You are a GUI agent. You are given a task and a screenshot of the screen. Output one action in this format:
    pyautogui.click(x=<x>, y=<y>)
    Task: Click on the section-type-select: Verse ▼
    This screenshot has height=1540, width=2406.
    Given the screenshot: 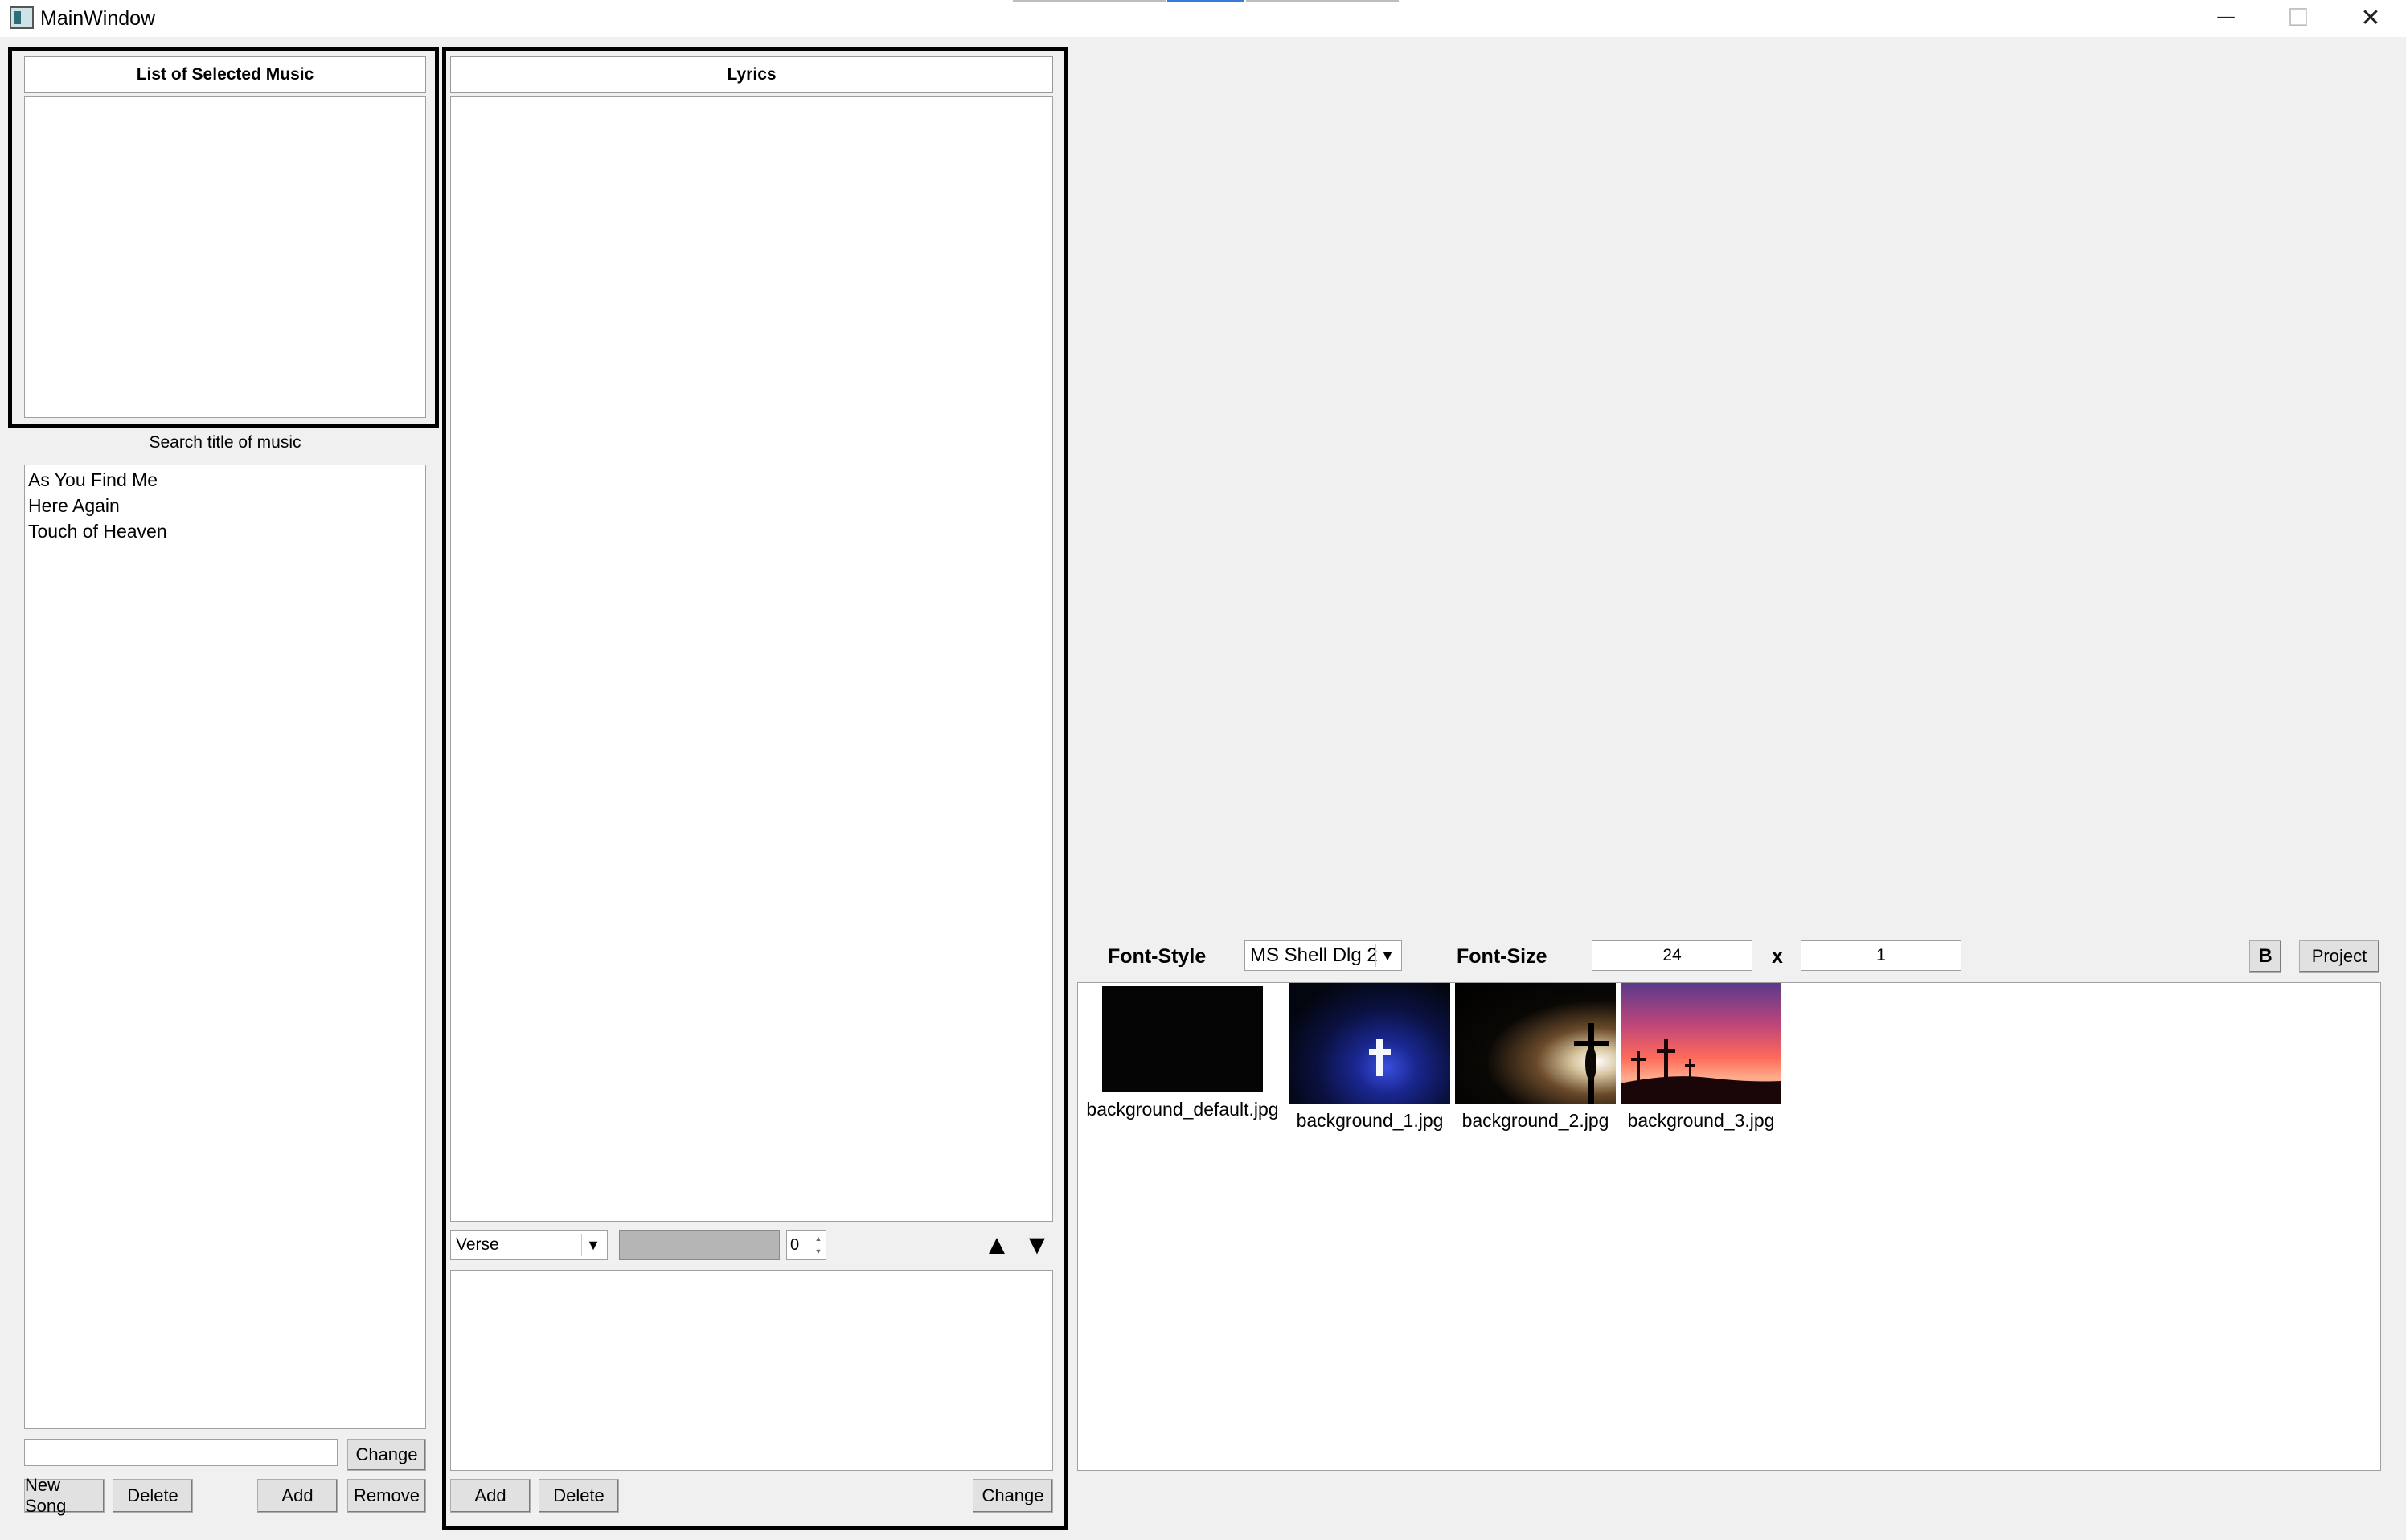 What is the action you would take?
    pyautogui.click(x=529, y=1245)
    